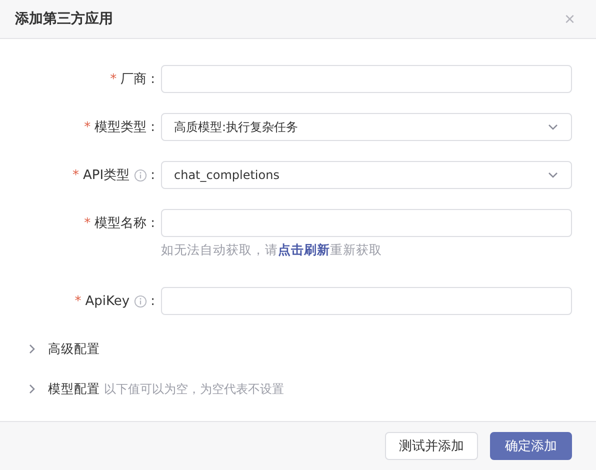 The width and height of the screenshot is (596, 470). Describe the element at coordinates (431, 446) in the screenshot. I see `test-button: 测试并添加` at that location.